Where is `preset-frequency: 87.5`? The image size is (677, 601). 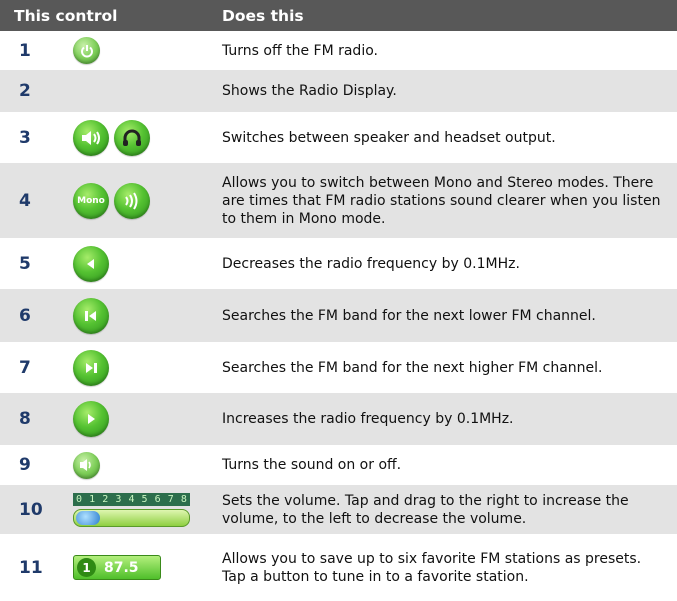 preset-frequency: 87.5 is located at coordinates (121, 567).